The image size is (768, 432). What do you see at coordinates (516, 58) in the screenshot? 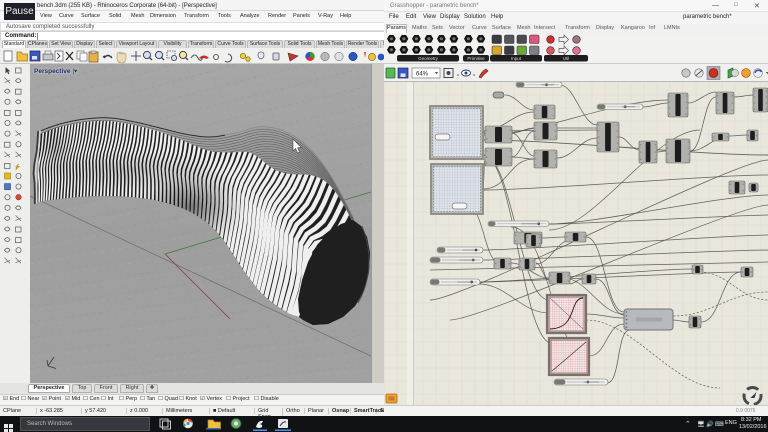
I see `svg-text: Input` at bounding box center [516, 58].